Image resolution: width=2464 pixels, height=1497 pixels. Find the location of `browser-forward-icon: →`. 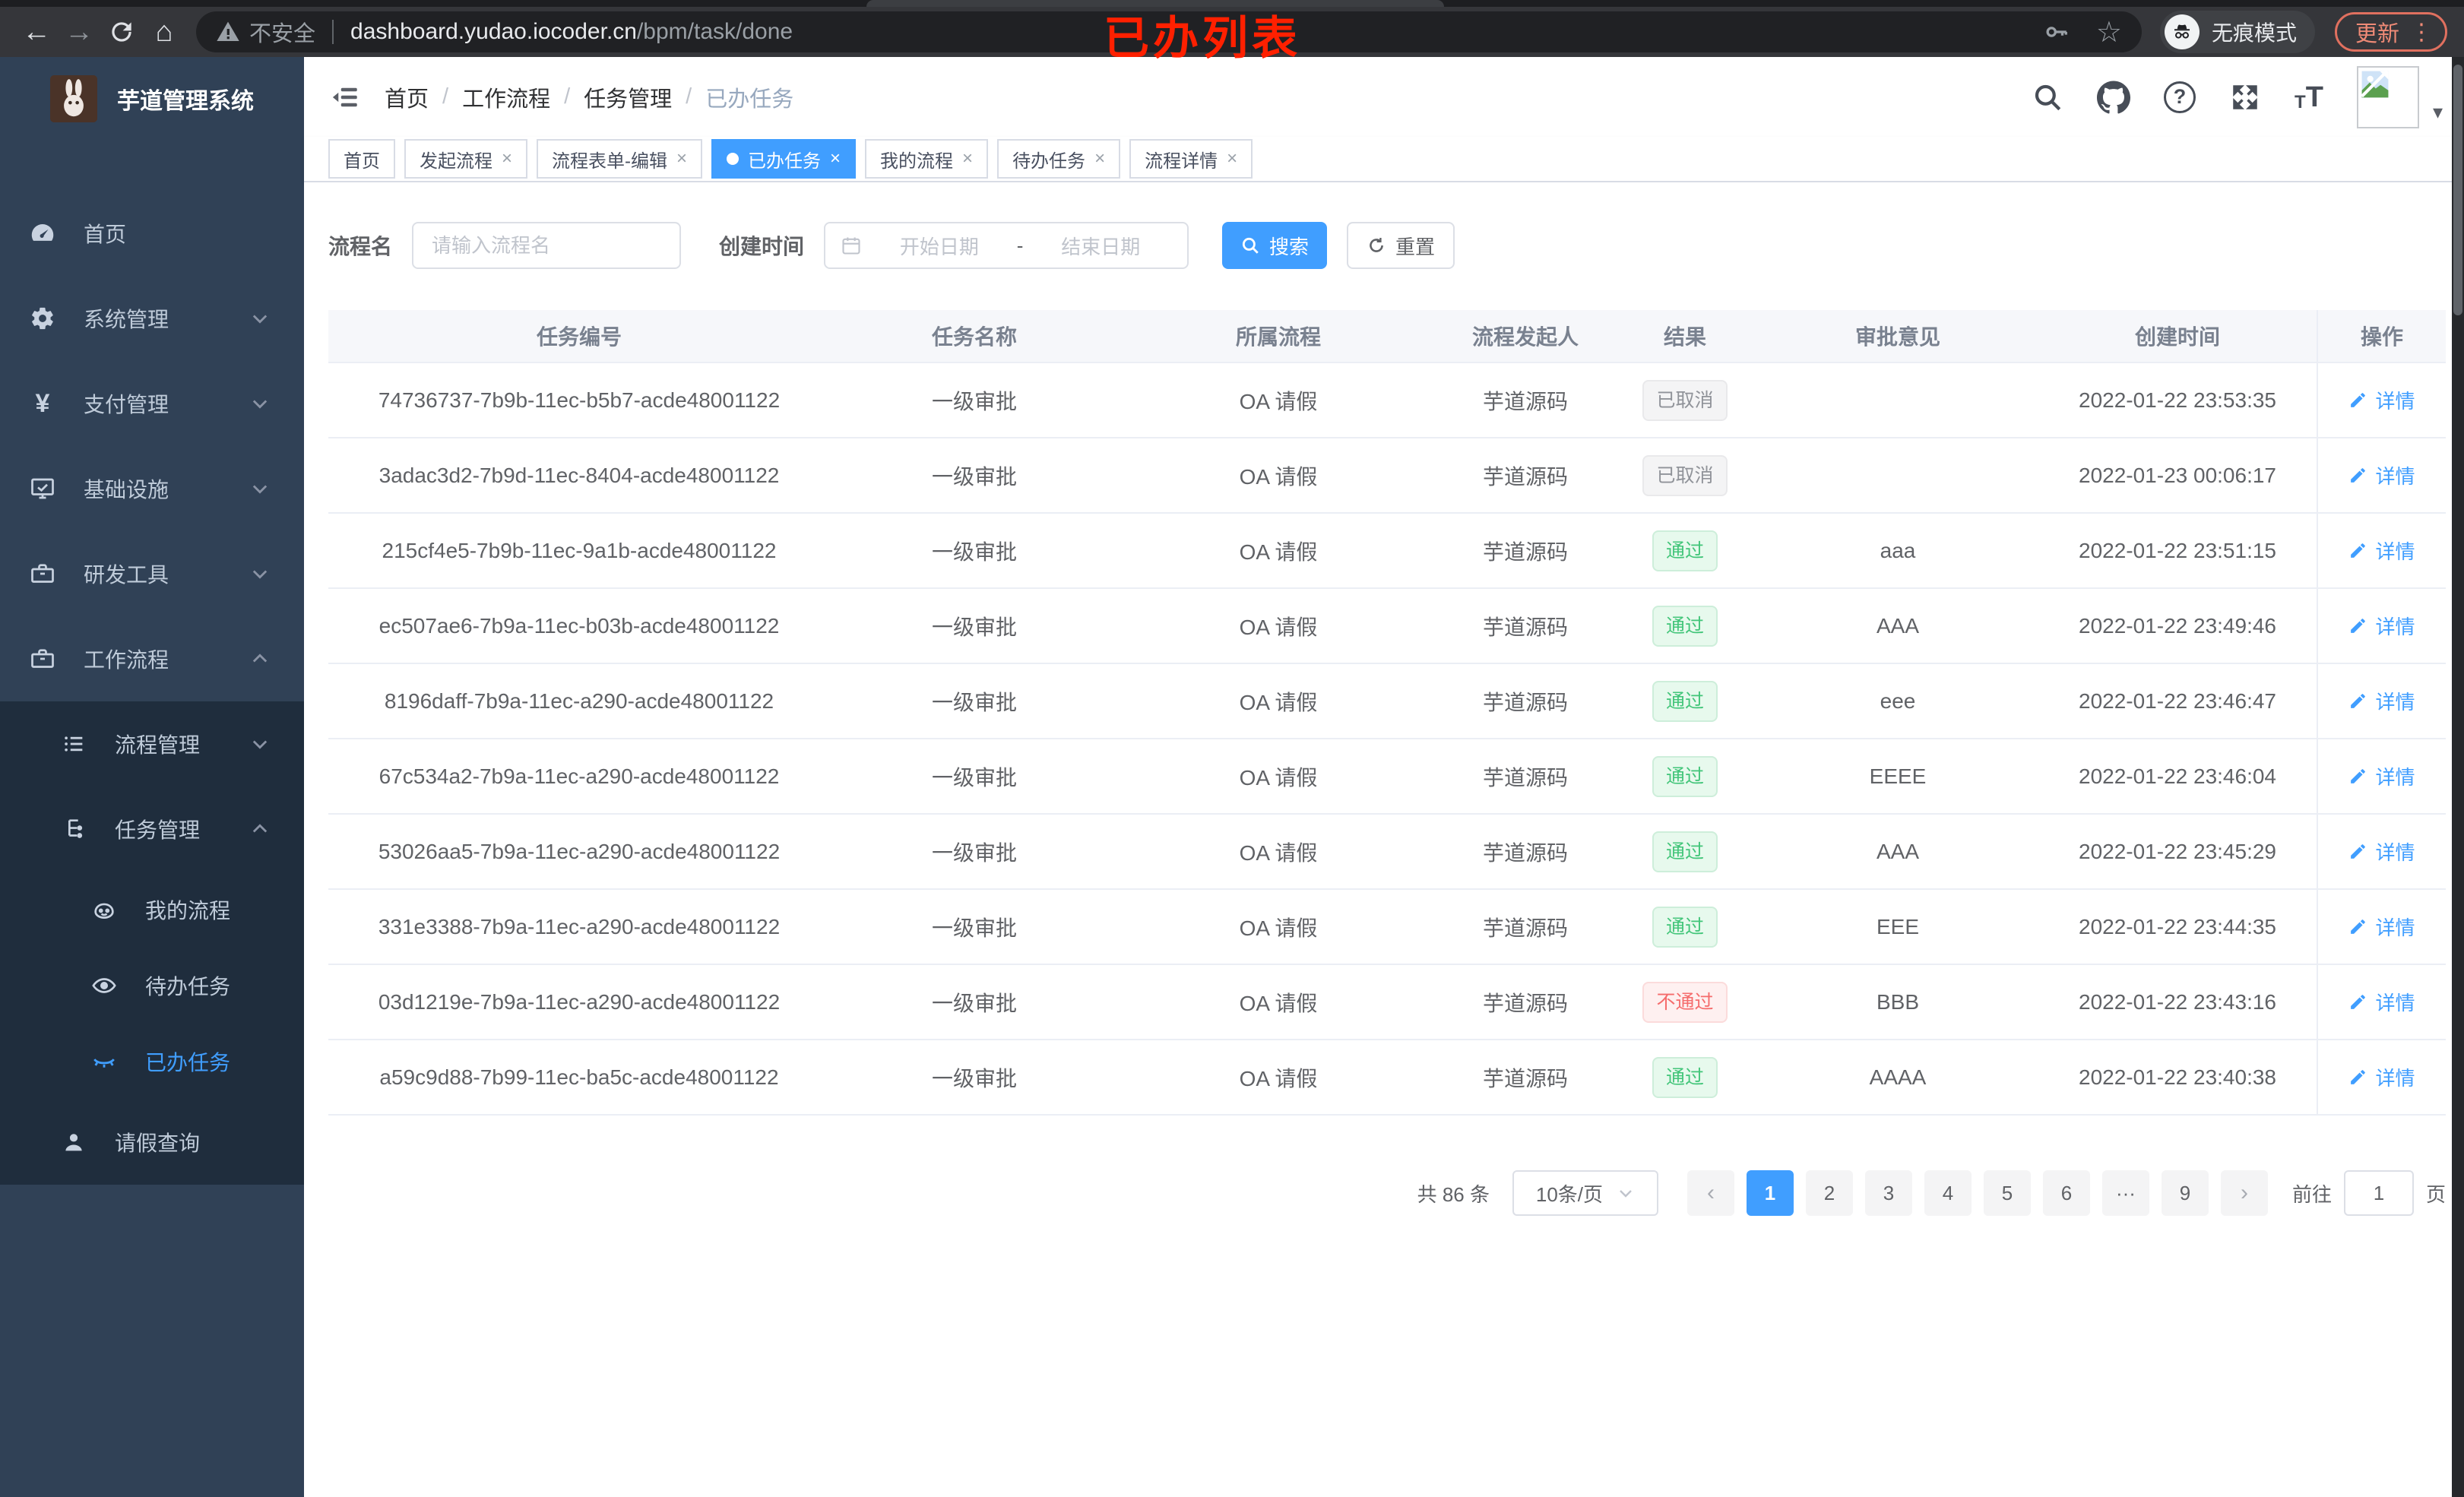

browser-forward-icon: → is located at coordinates (79, 32).